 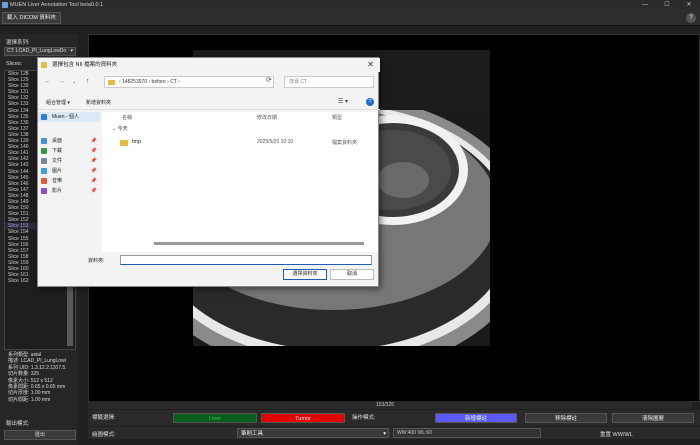 What do you see at coordinates (252, 434) in the screenshot?
I see `brush-tool-value: 筆刷工具` at bounding box center [252, 434].